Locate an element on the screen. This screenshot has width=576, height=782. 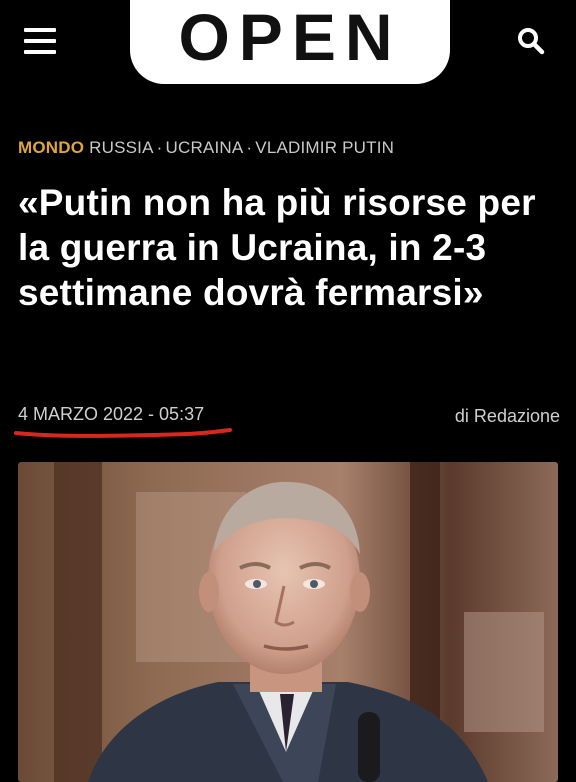
article-byline: di Redazione is located at coordinates (507, 416).